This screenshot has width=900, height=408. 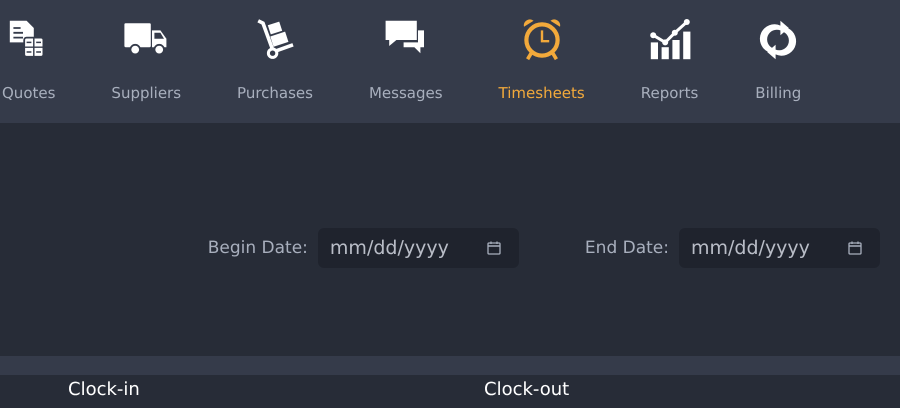 I want to click on nav-tab: Timesheets, so click(x=541, y=51).